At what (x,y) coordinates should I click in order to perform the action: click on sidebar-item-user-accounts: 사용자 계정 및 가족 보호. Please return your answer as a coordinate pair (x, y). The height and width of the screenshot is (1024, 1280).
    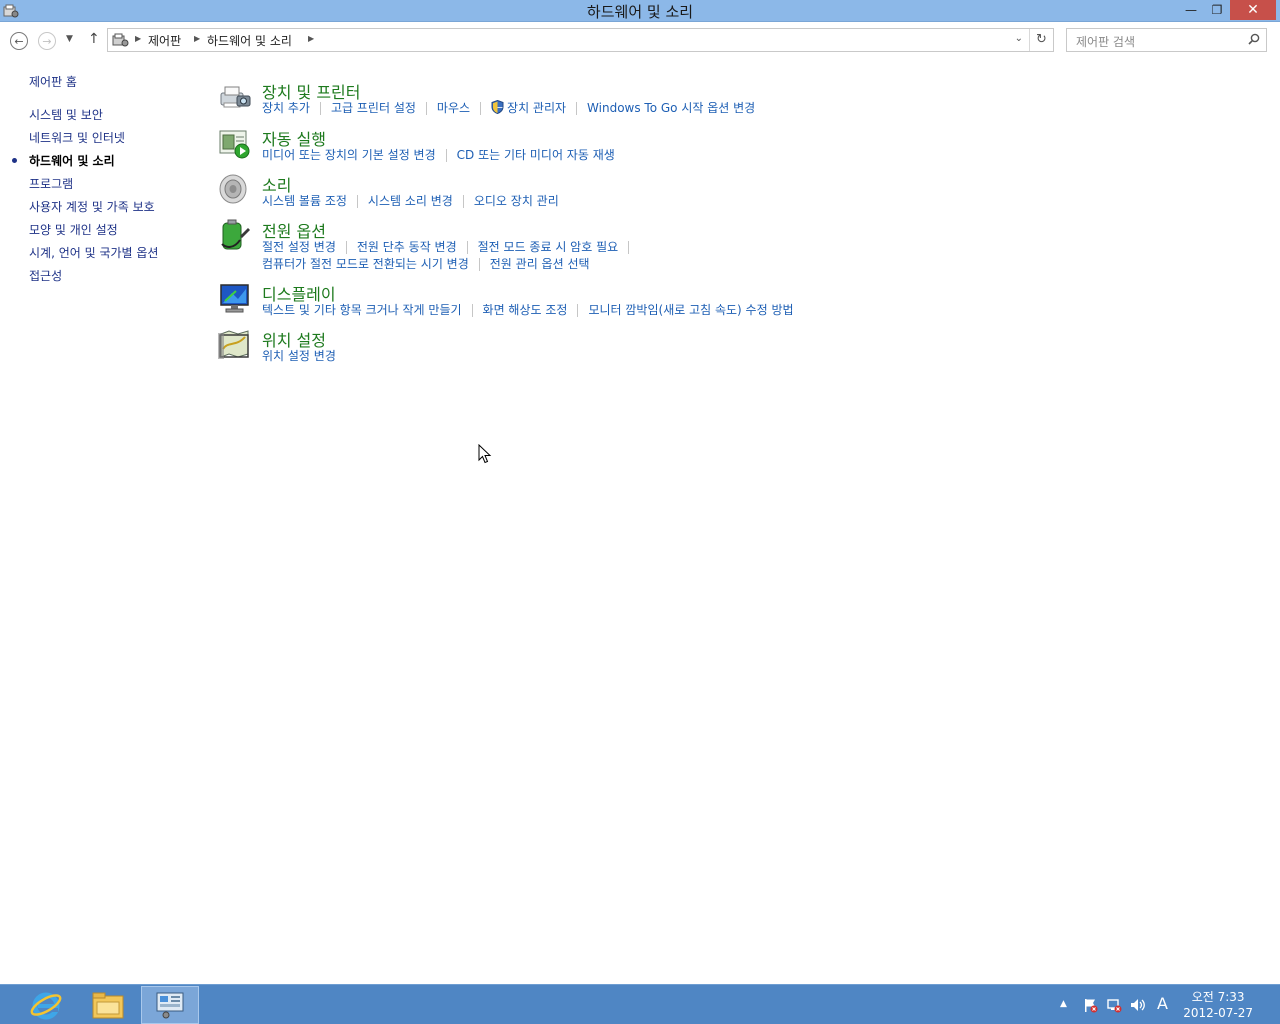
    Looking at the image, I should click on (92, 206).